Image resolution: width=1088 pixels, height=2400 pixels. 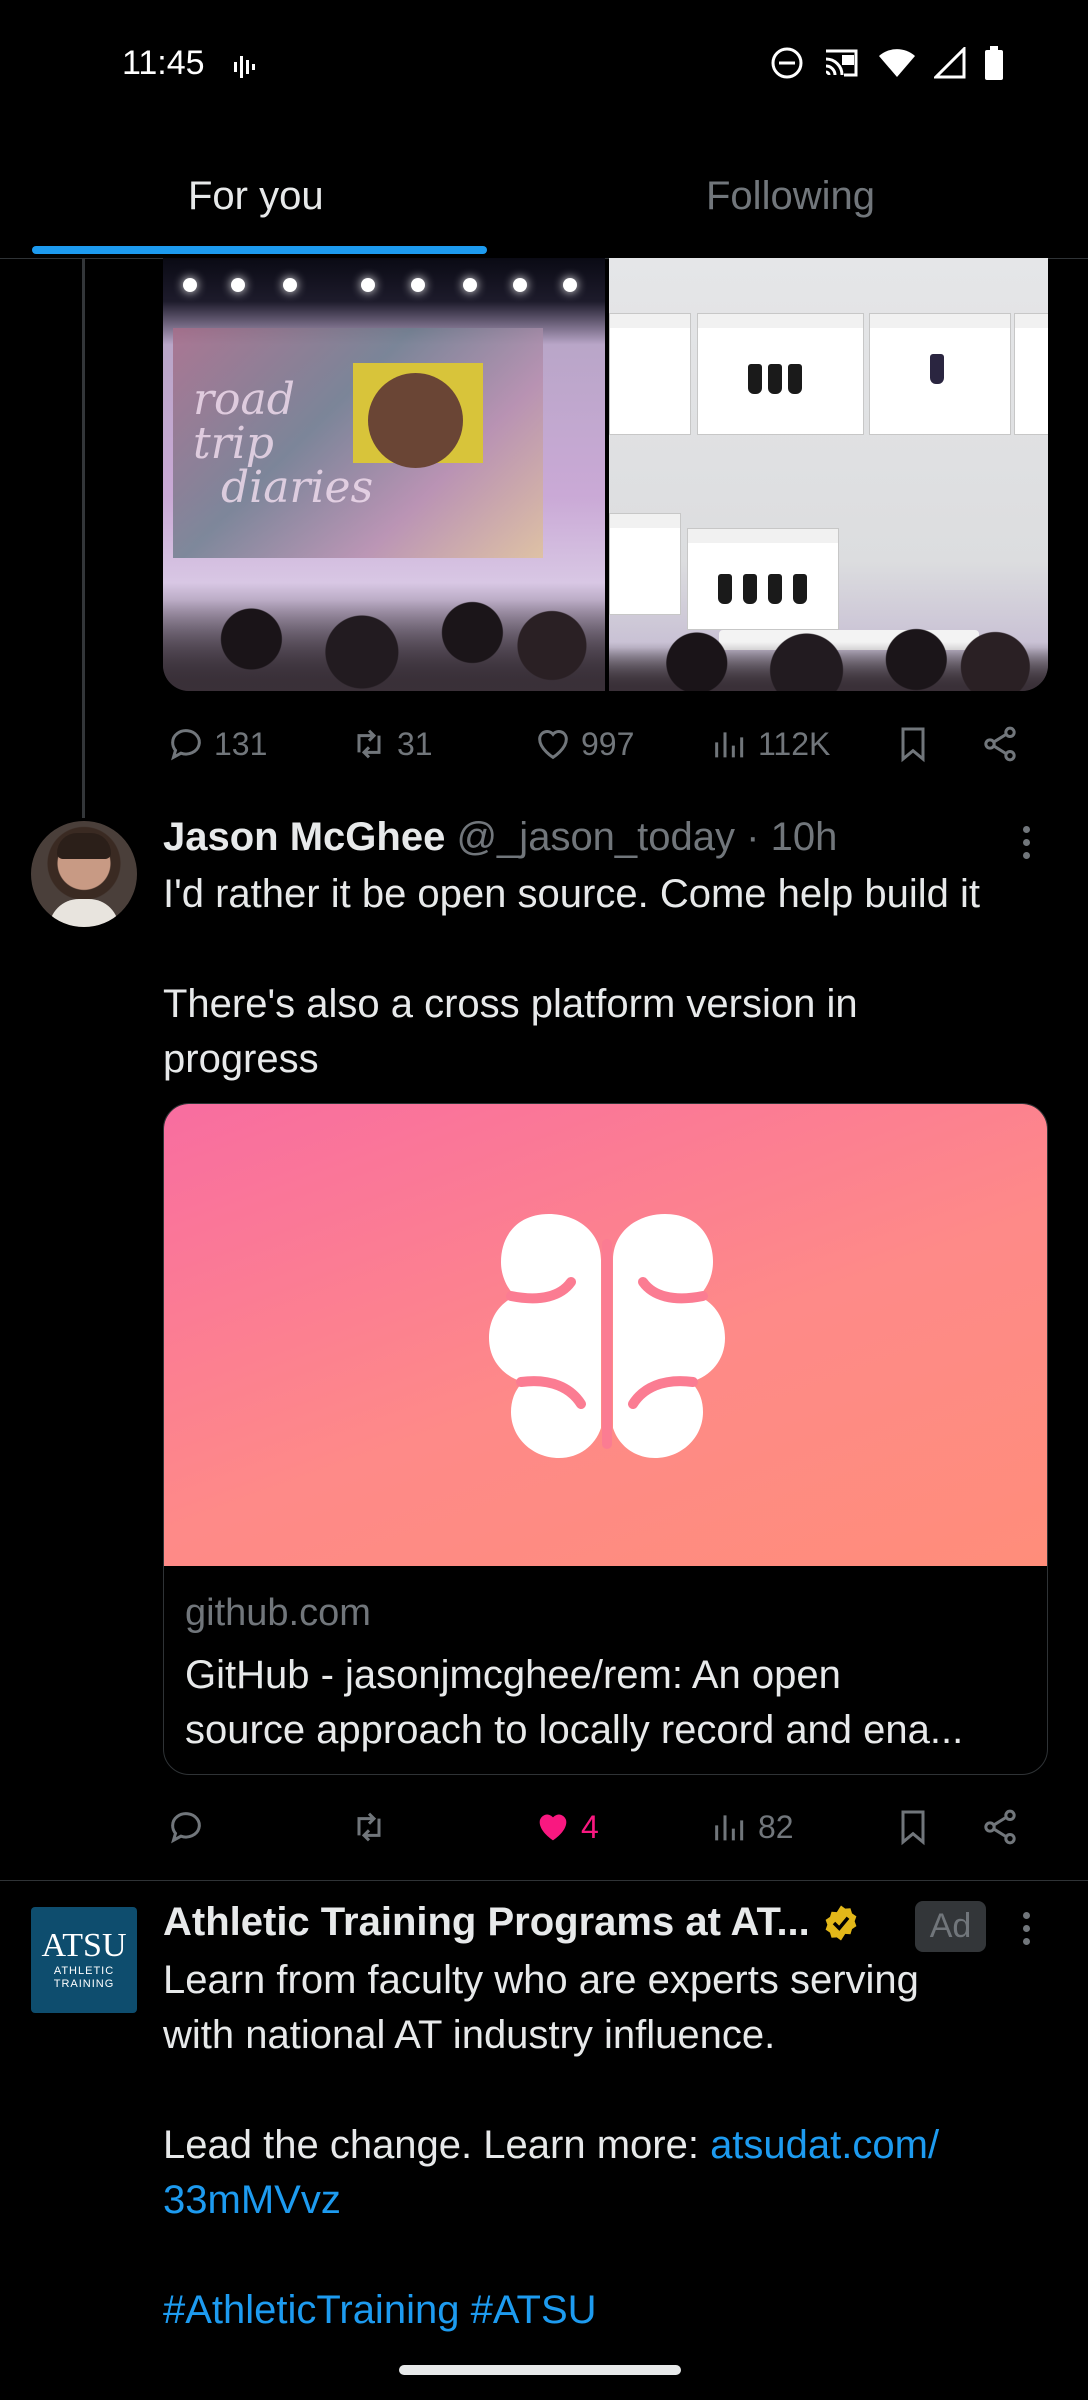 I want to click on views-count: 112K, so click(x=794, y=743).